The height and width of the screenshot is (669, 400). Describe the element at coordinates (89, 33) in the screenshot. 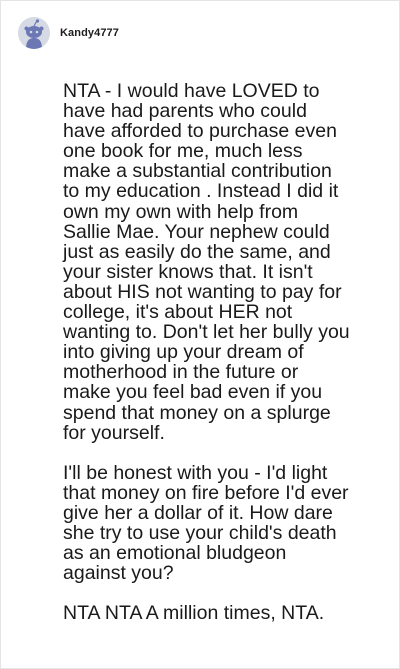

I see `username: Kandy4777` at that location.